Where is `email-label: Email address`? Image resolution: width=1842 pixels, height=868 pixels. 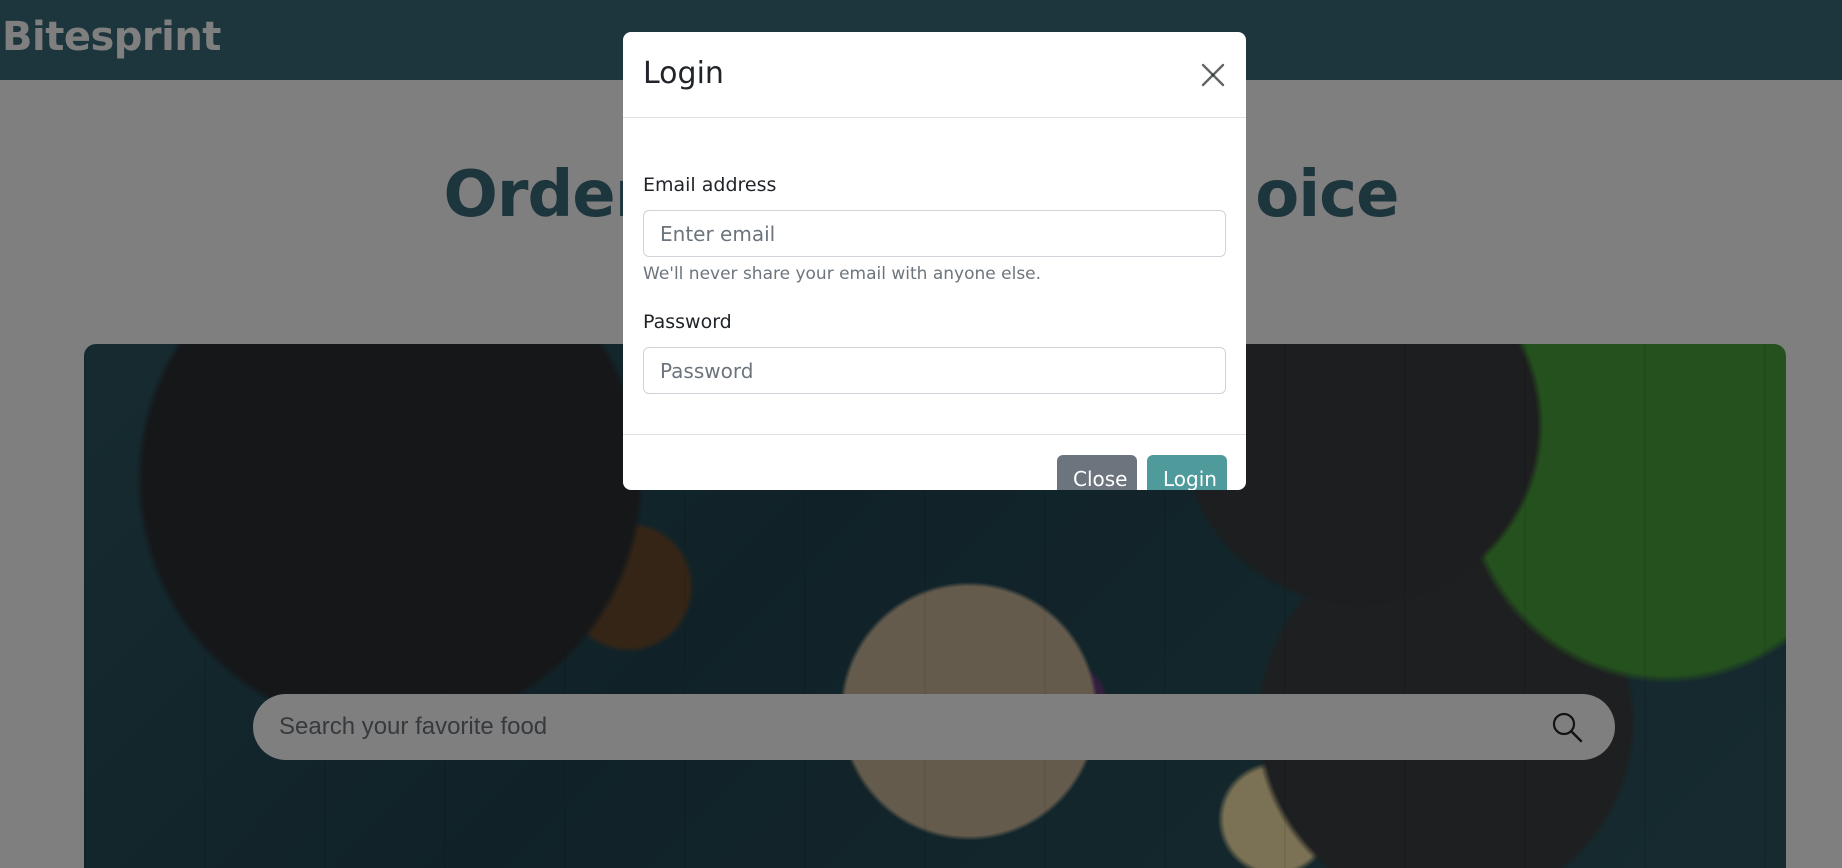 email-label: Email address is located at coordinates (710, 185).